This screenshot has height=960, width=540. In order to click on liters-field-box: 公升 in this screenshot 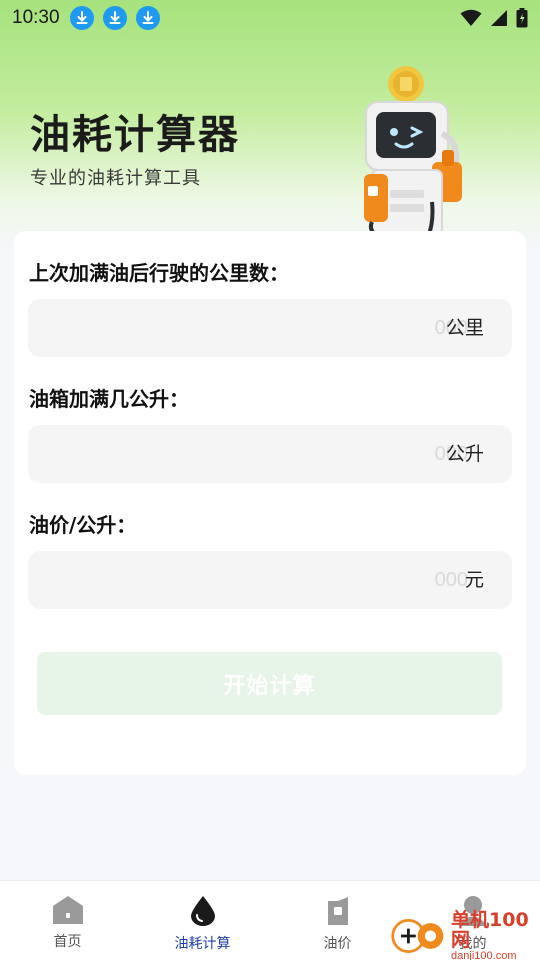, I will do `click(270, 454)`.